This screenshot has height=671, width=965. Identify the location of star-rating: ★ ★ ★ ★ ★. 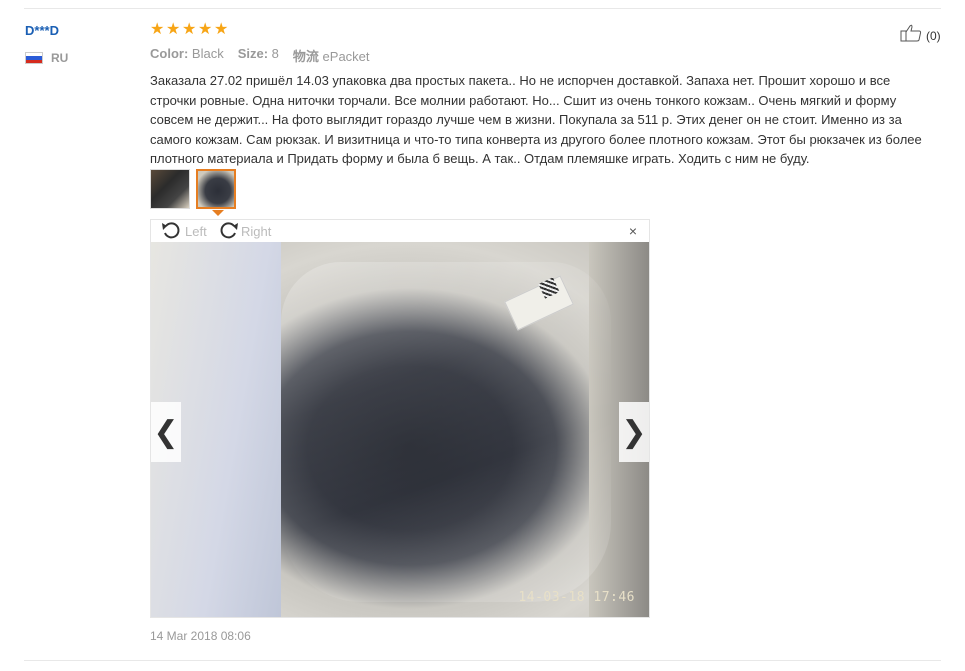
(189, 29).